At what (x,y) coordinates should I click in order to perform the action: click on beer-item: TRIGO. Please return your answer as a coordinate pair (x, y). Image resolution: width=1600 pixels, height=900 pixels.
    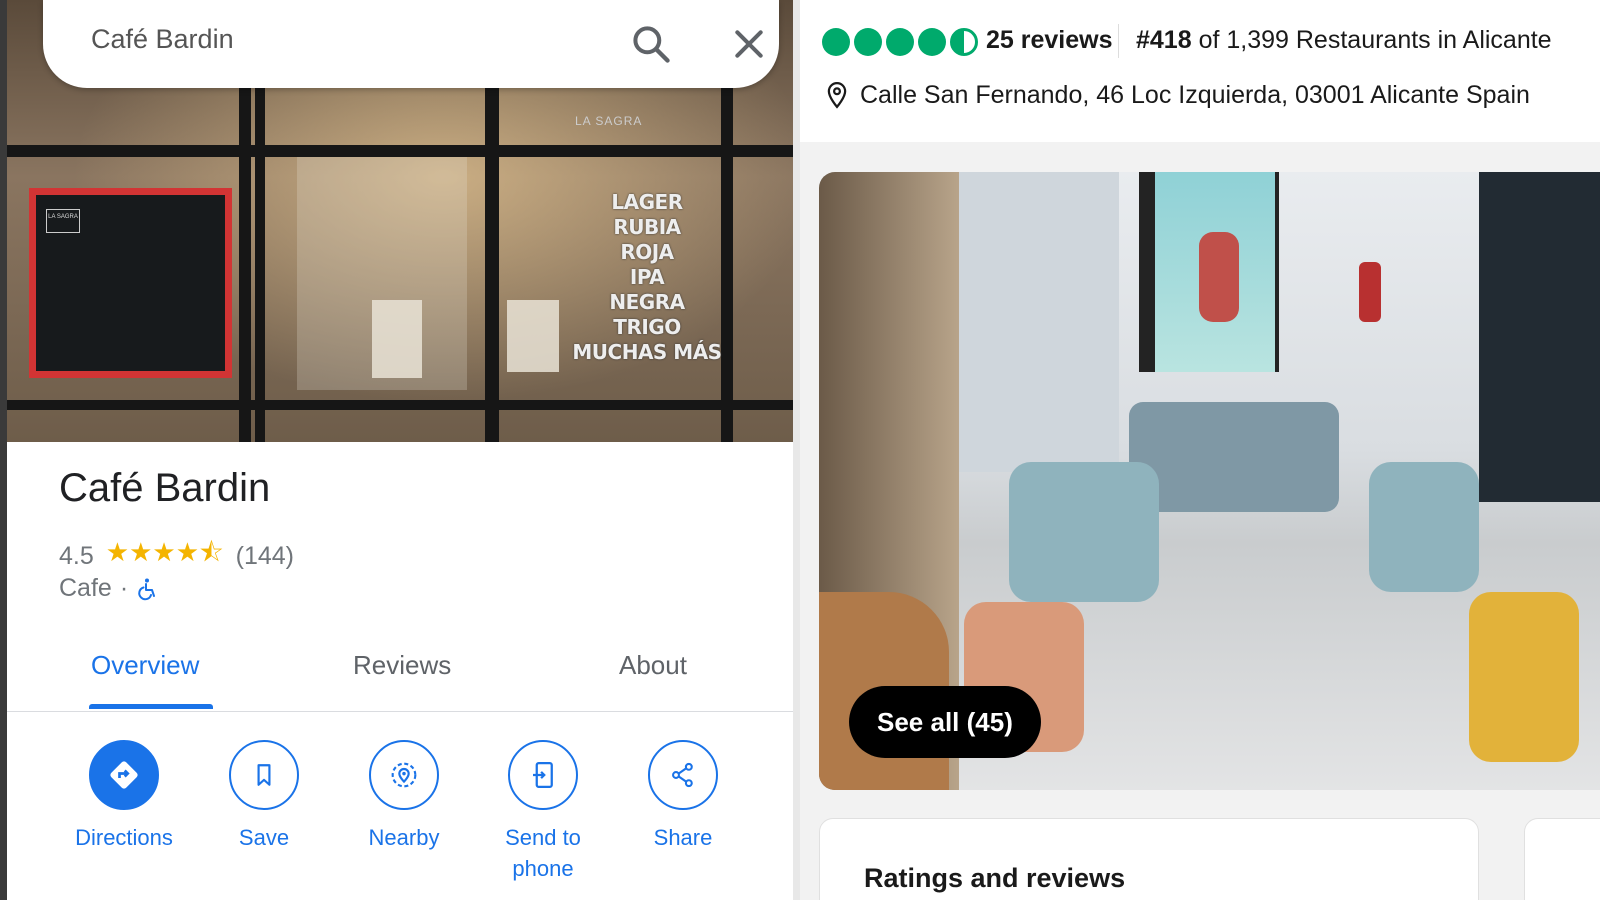
    Looking at the image, I should click on (647, 327).